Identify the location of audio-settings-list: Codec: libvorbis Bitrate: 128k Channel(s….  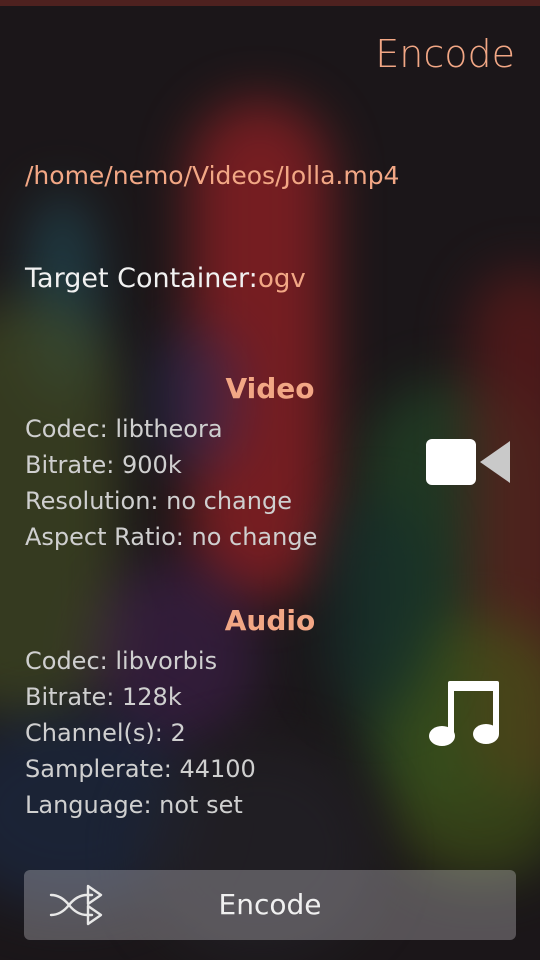
(140, 735).